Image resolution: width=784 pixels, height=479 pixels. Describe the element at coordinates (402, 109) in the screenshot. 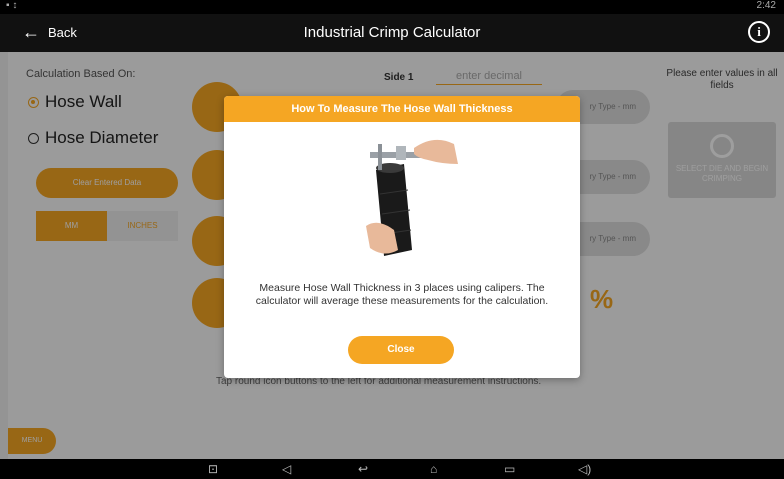

I see `dialog-title: How To Measure The Hose Wall Thickness` at that location.